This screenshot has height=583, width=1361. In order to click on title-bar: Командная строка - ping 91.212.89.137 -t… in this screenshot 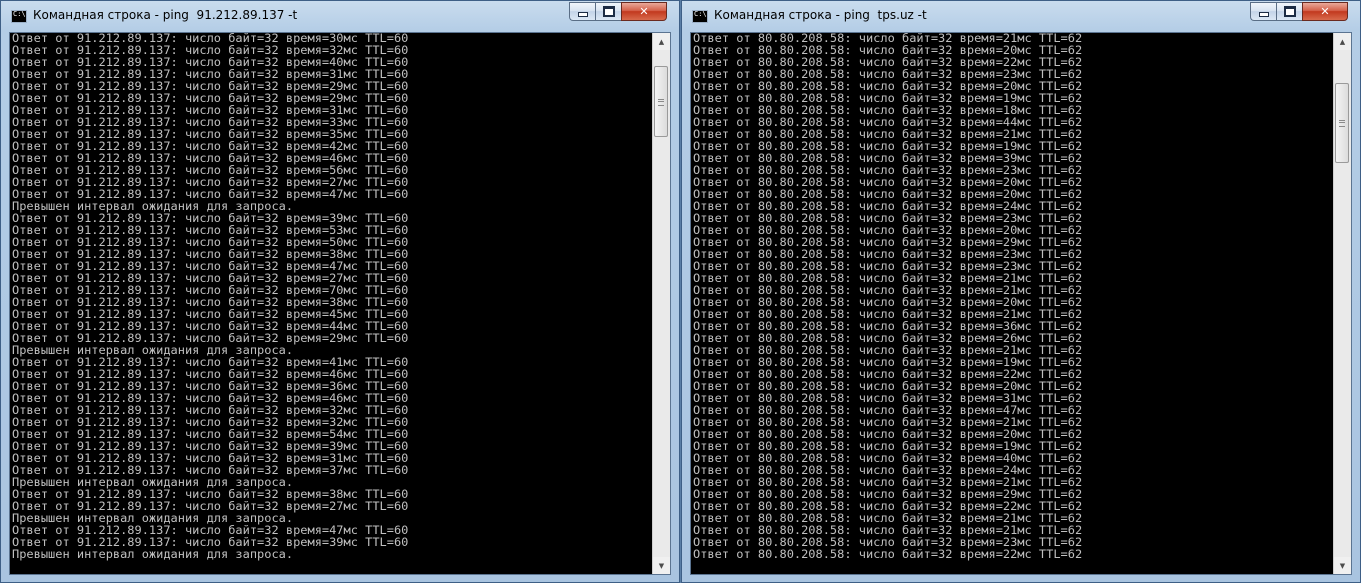, I will do `click(340, 16)`.